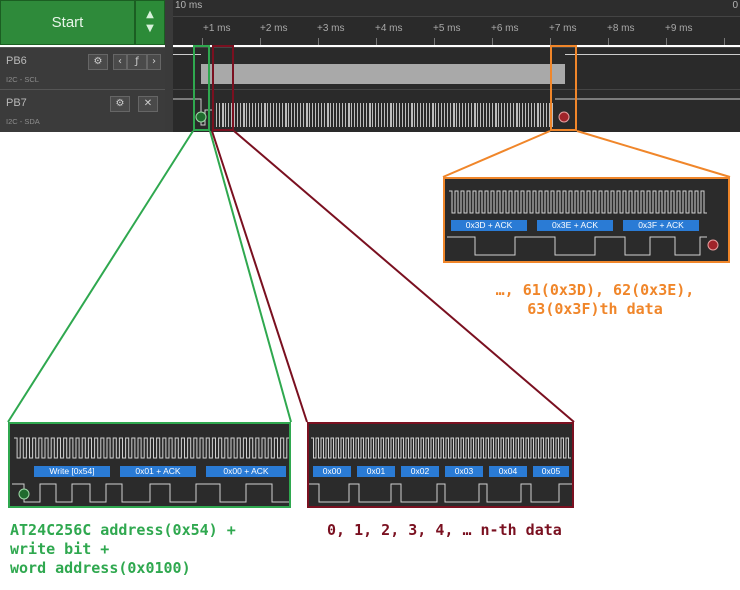 This screenshot has width=740, height=590. Describe the element at coordinates (149, 465) in the screenshot. I see `zoom-start-panel: Write [0x54] 0x01 + ACK 0x00 + ACK` at that location.